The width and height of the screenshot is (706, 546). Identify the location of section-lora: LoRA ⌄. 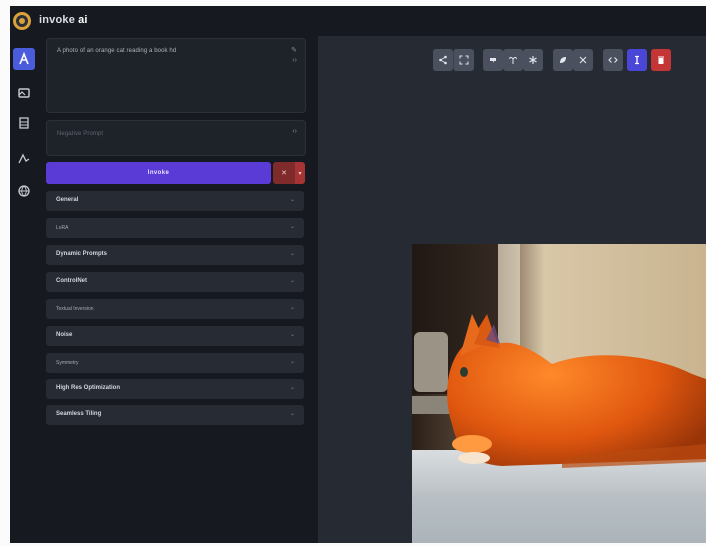
(175, 228).